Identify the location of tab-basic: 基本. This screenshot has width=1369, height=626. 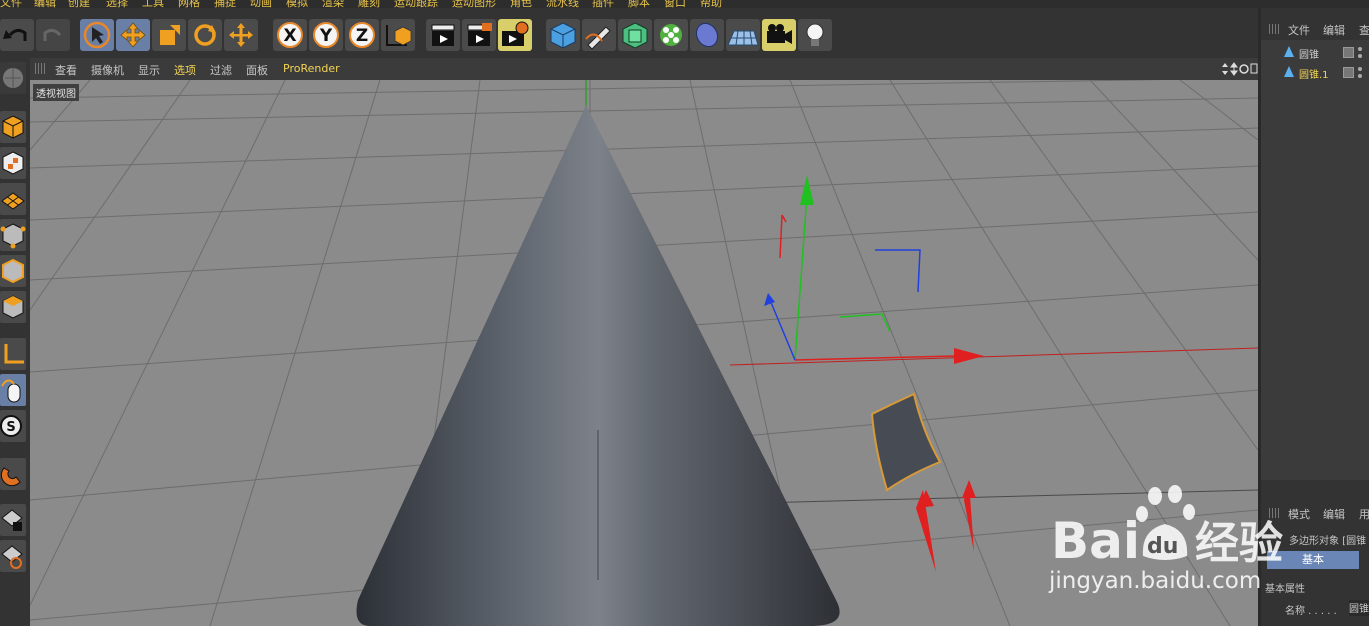
(1313, 560).